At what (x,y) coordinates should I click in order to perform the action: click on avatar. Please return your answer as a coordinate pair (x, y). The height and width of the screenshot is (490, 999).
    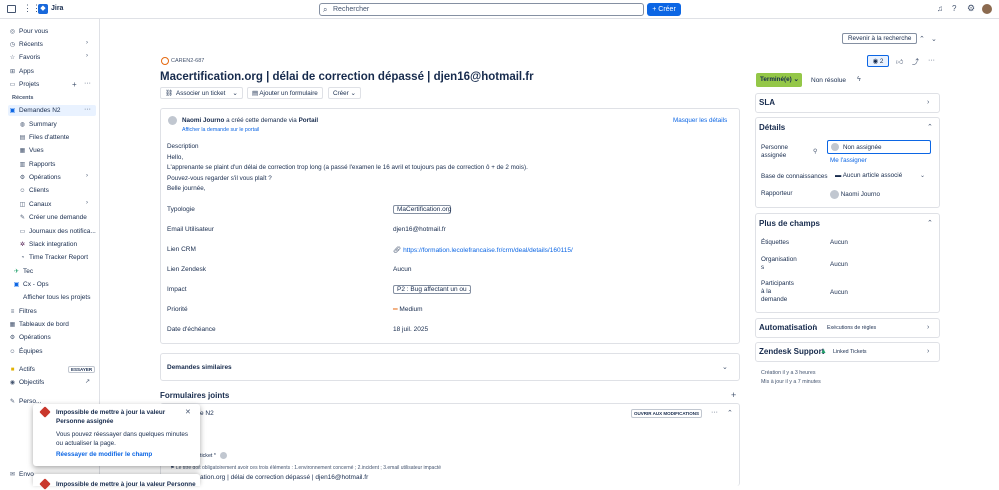
    Looking at the image, I should click on (987, 9).